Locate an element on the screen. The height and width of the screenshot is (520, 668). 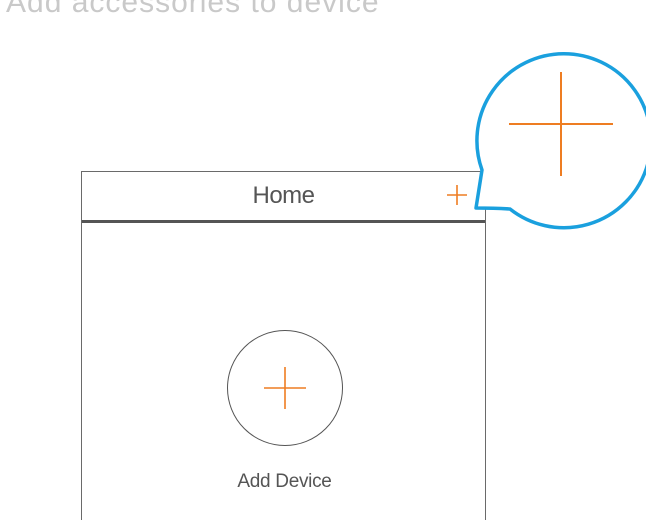
add-device-button is located at coordinates (285, 388).